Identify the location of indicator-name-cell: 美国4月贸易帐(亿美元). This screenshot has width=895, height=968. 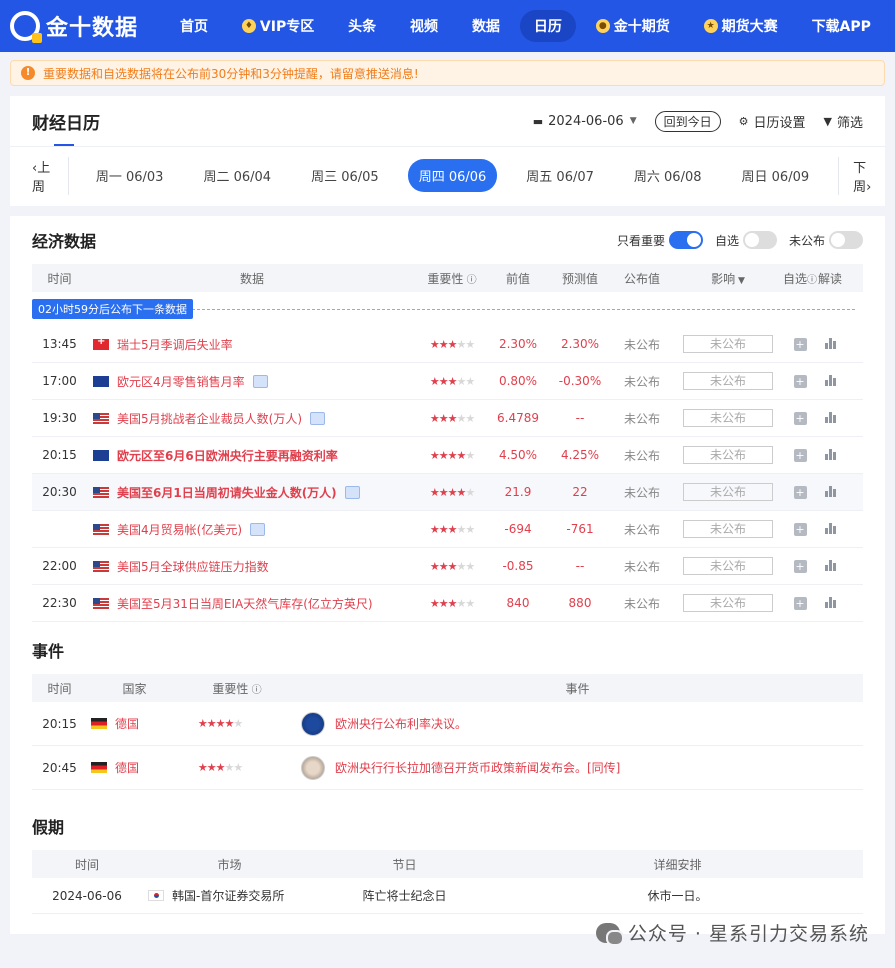
(252, 529).